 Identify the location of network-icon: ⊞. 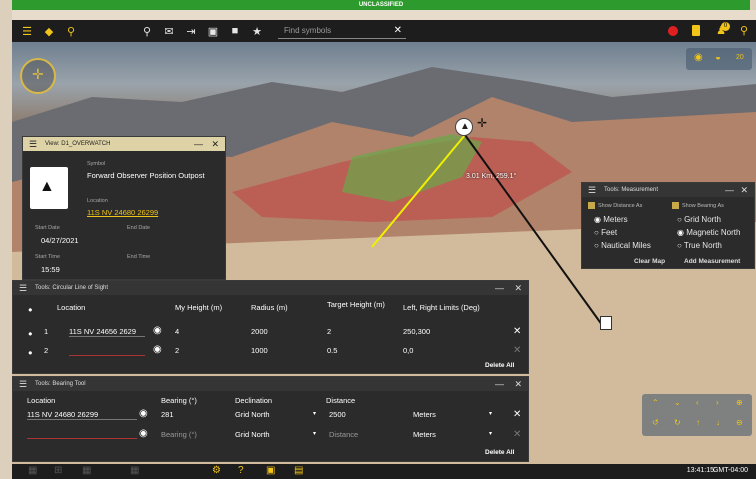
(58, 470).